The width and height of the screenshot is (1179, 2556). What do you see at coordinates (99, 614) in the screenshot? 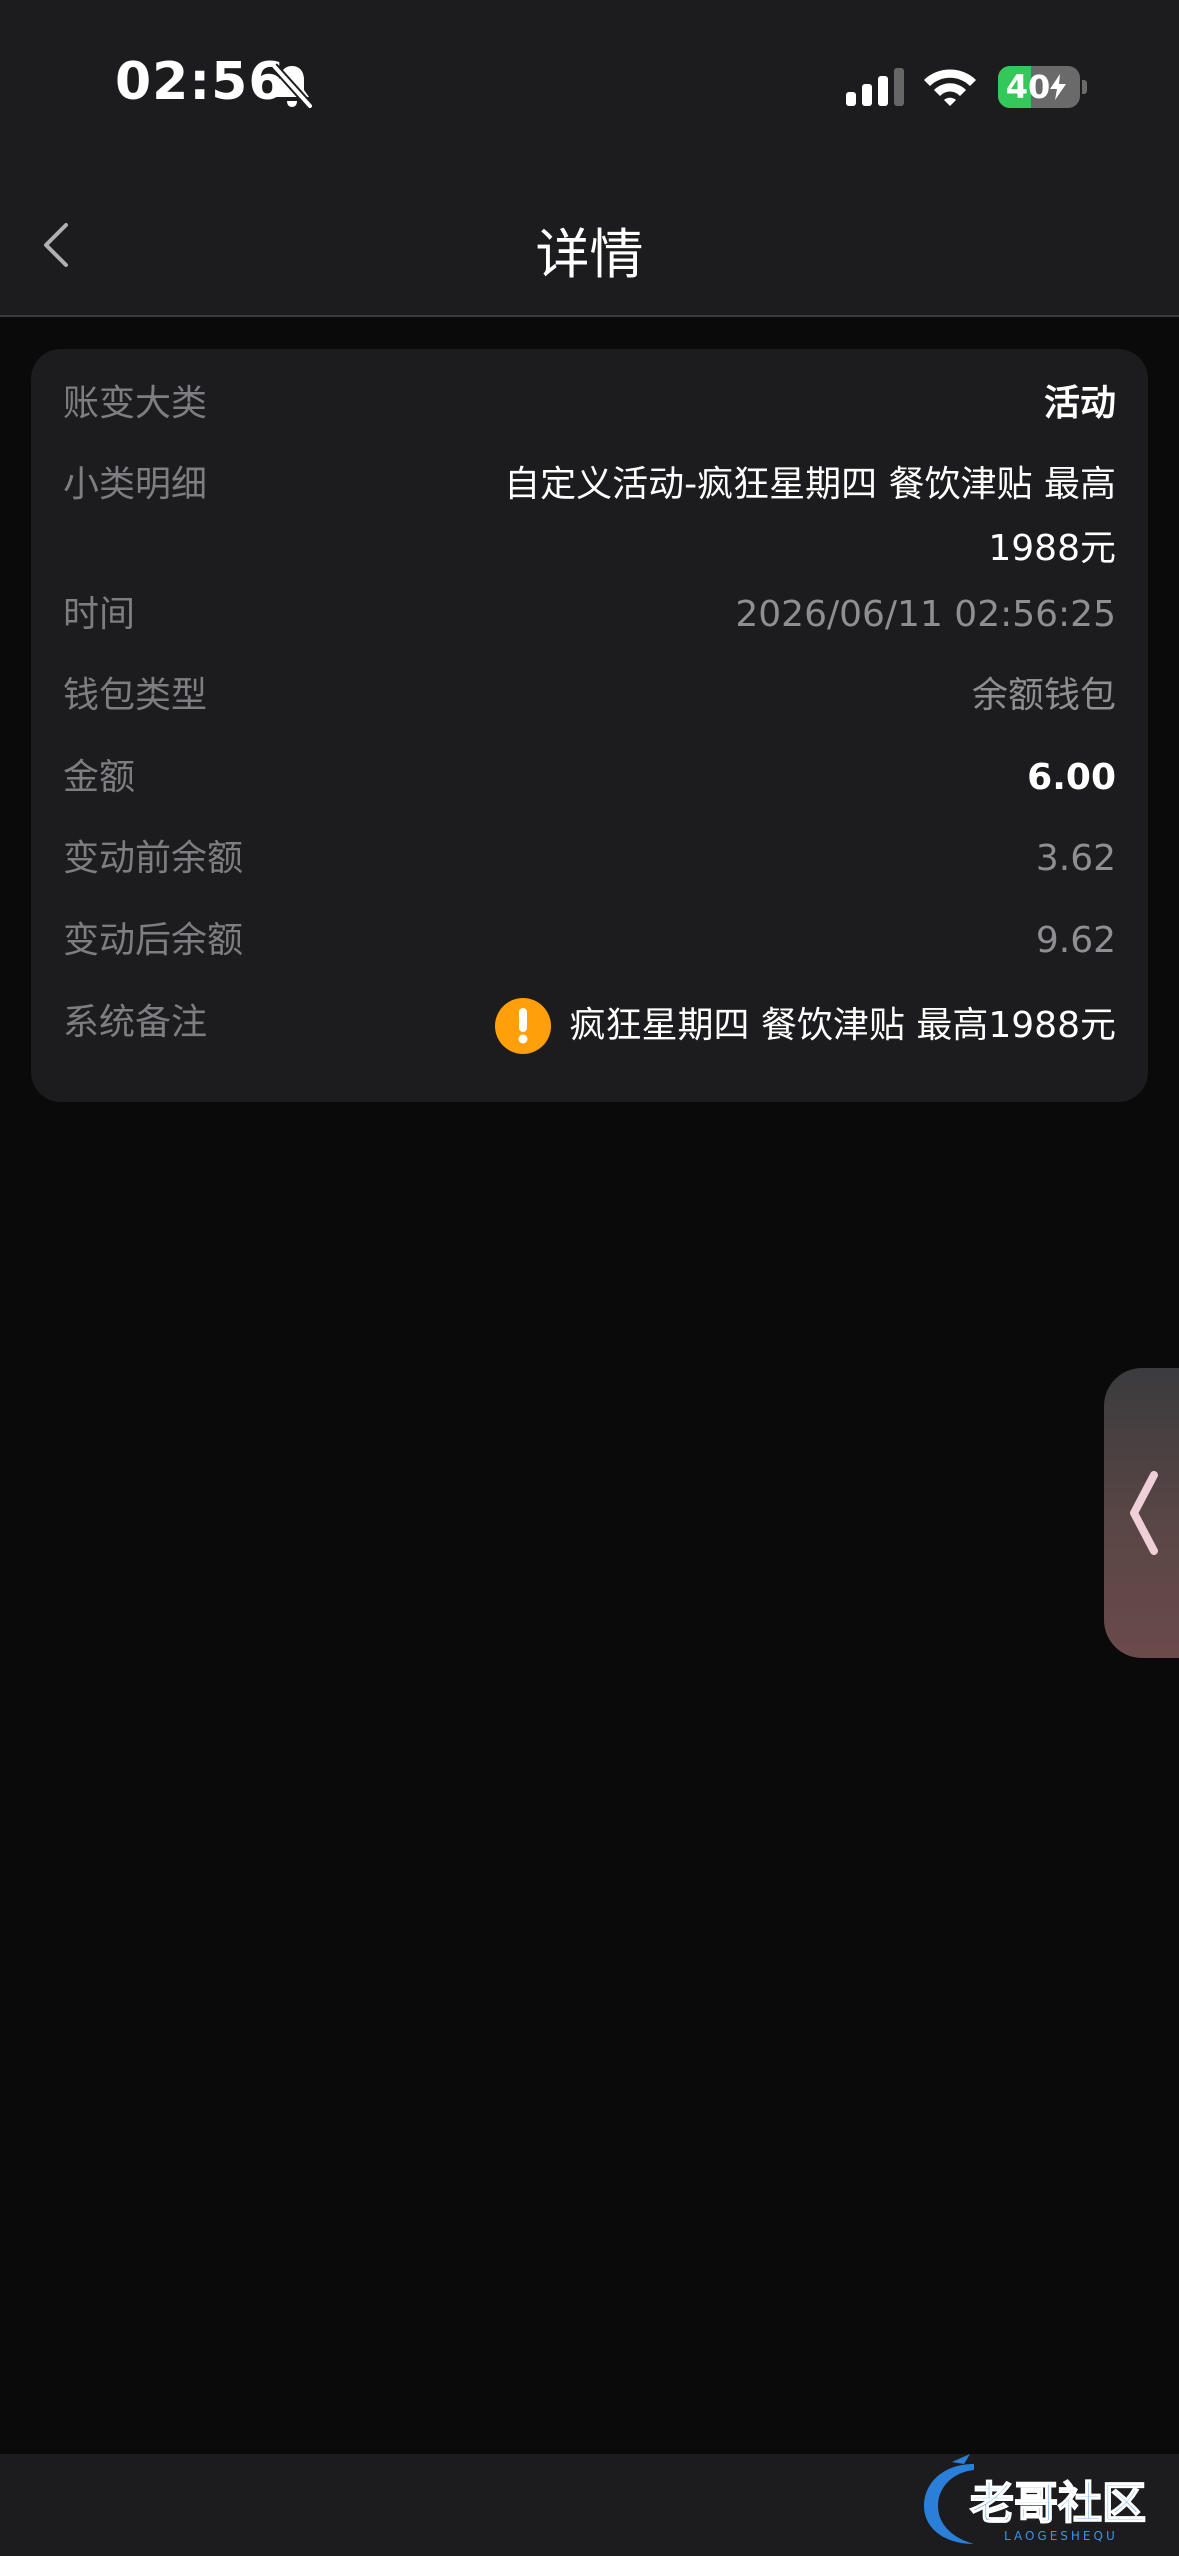
I see `time-label: 时间` at bounding box center [99, 614].